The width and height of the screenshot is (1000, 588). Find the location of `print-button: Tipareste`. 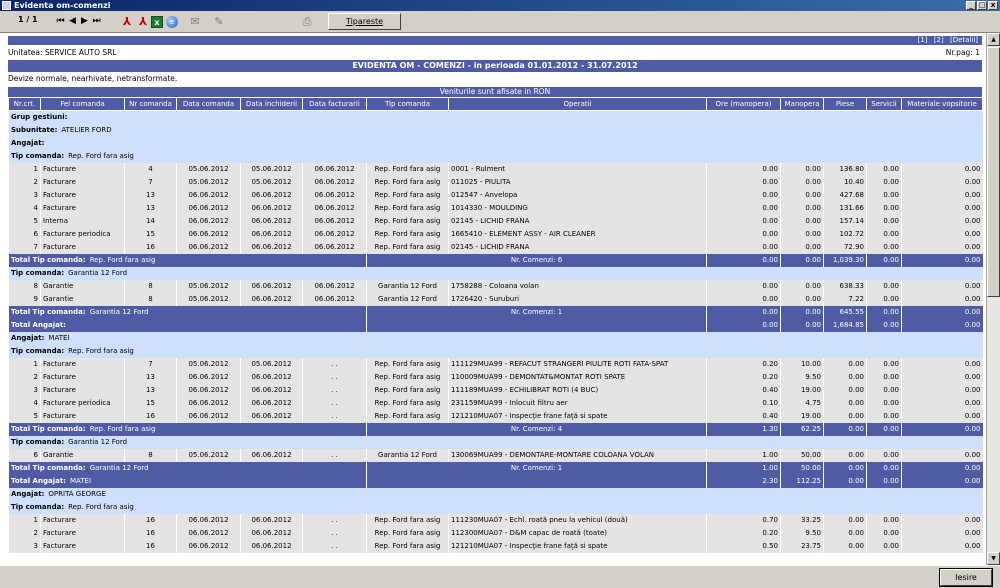

print-button: Tipareste is located at coordinates (364, 21).